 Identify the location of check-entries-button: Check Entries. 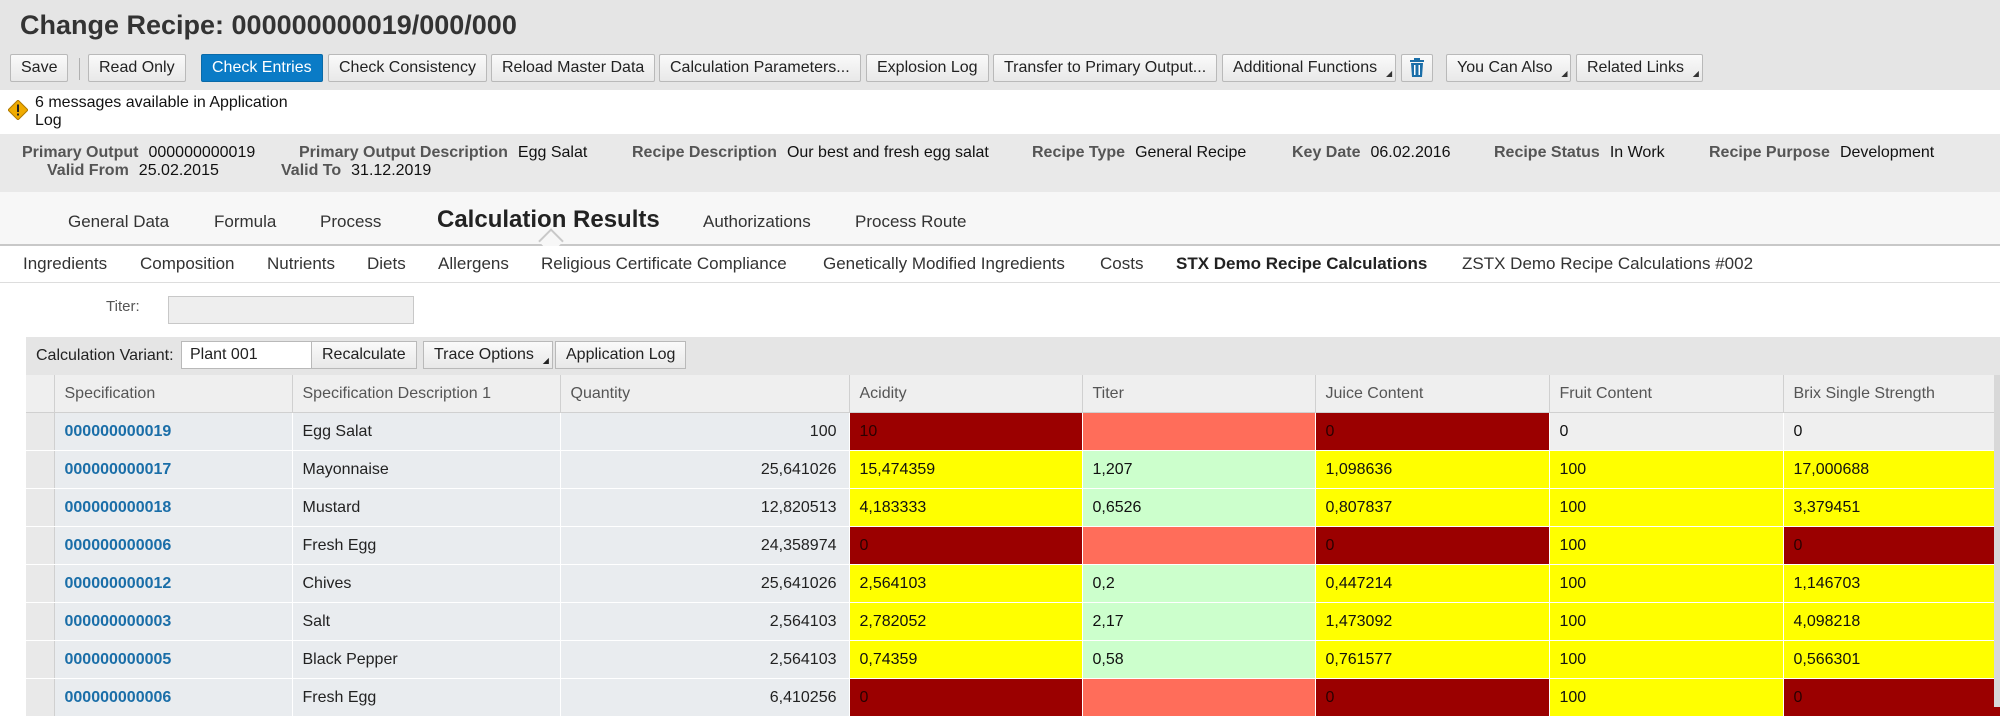
(262, 68).